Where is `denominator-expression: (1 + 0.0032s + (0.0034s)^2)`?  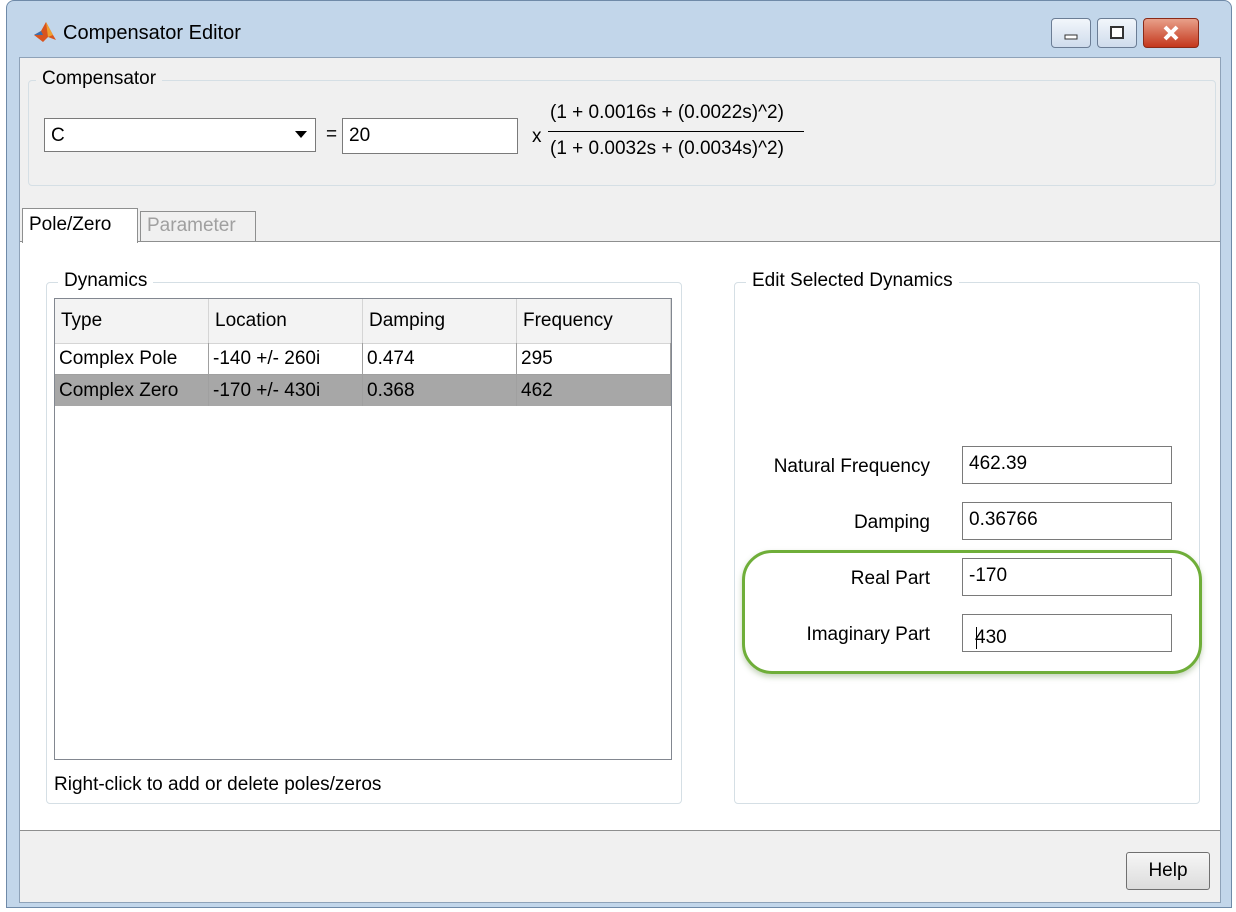 denominator-expression: (1 + 0.0032s + (0.0034s)^2) is located at coordinates (667, 148).